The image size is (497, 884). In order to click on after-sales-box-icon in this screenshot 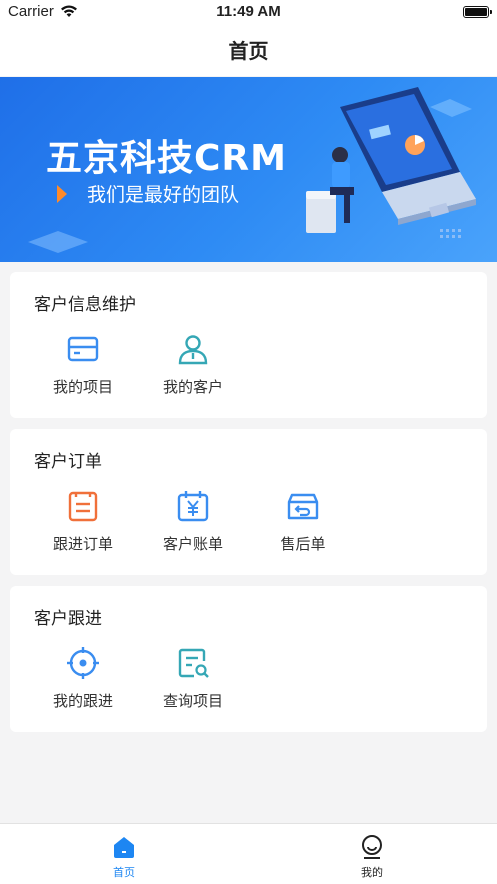, I will do `click(303, 506)`.